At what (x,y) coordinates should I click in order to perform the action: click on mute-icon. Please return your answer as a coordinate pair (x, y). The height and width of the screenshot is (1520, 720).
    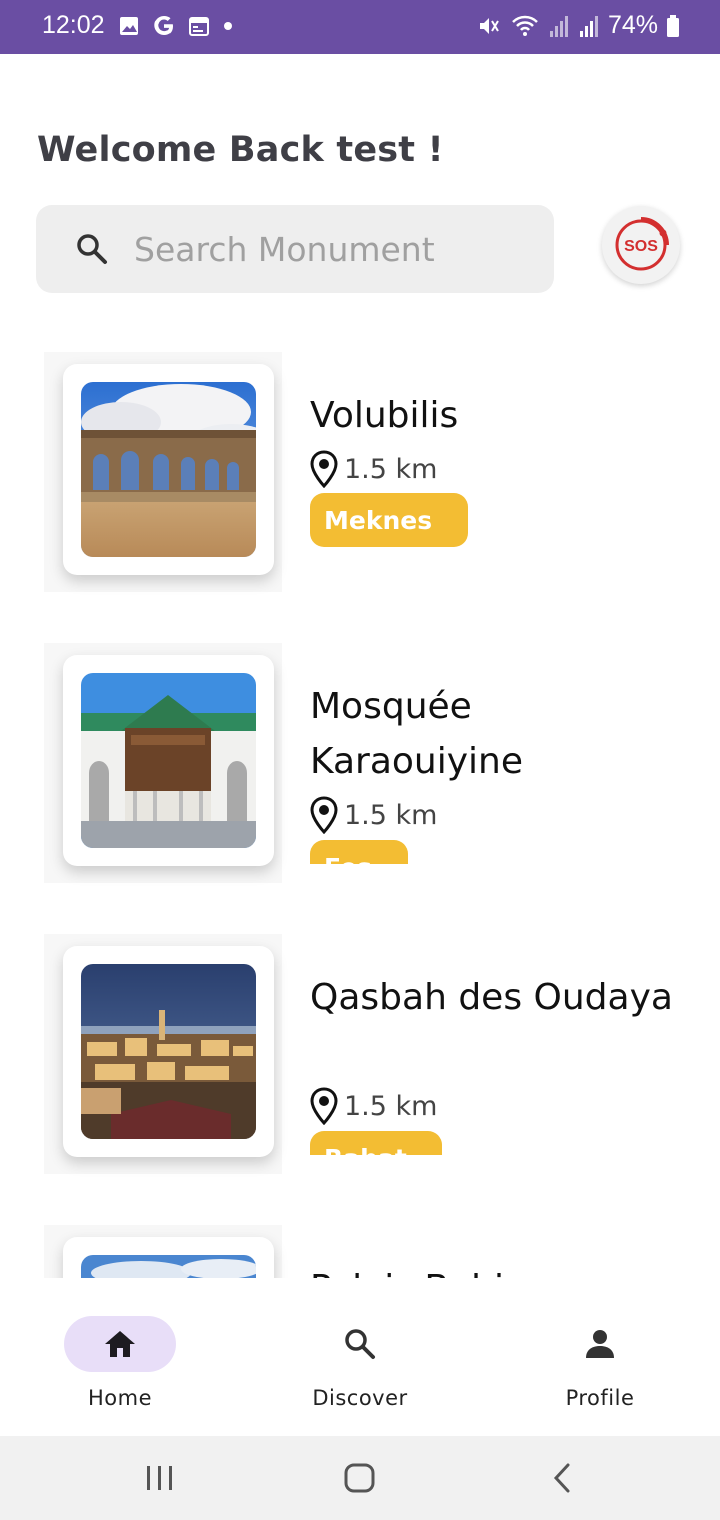
    Looking at the image, I should click on (489, 25).